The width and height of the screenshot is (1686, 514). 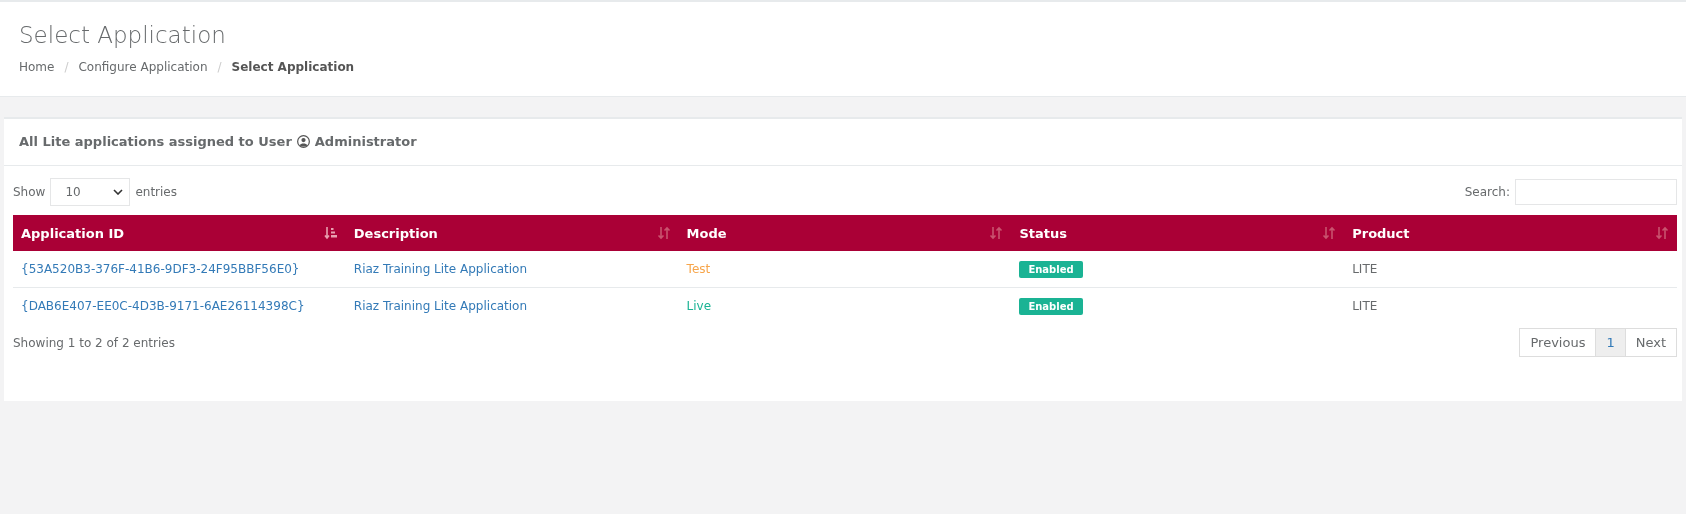 What do you see at coordinates (155, 141) in the screenshot?
I see `panel-title: All Lite applications assigned to User` at bounding box center [155, 141].